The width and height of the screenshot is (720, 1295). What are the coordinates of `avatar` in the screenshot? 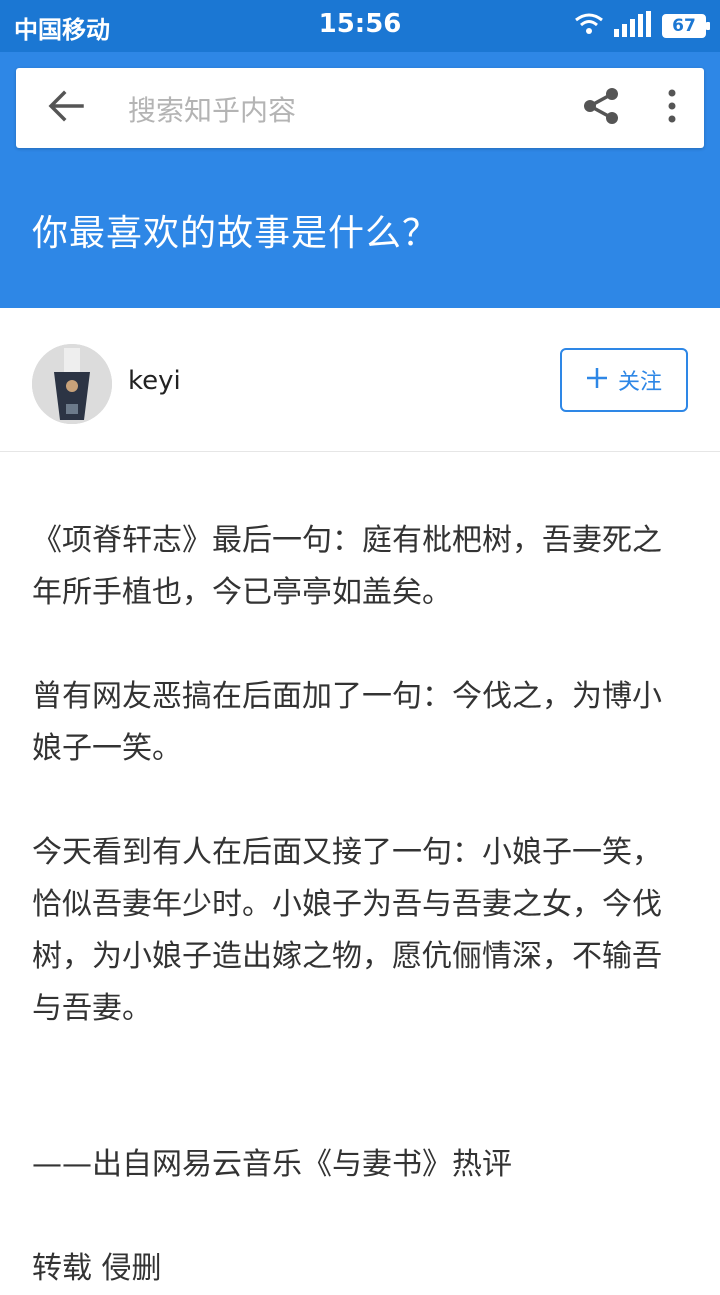 It's located at (72, 384).